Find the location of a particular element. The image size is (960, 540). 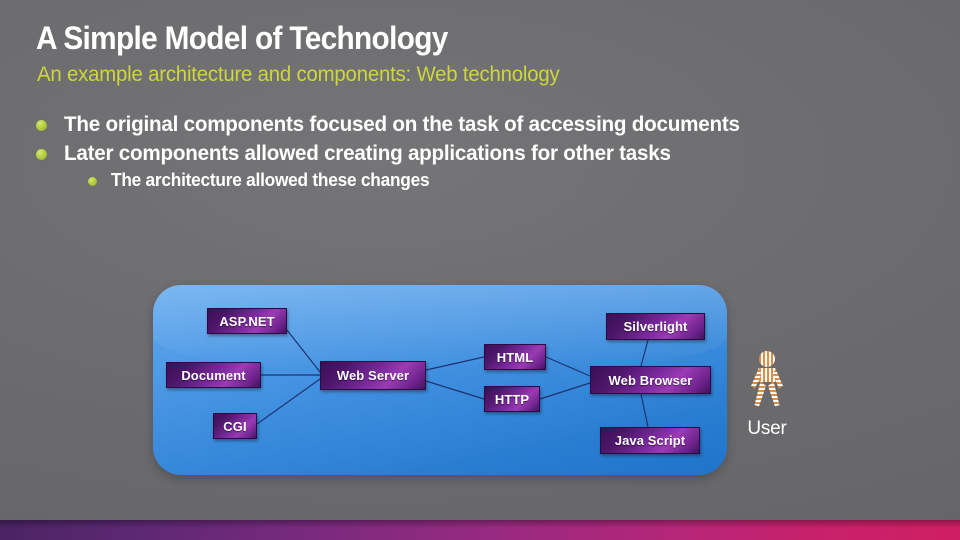

node-label: Document is located at coordinates (213, 375).